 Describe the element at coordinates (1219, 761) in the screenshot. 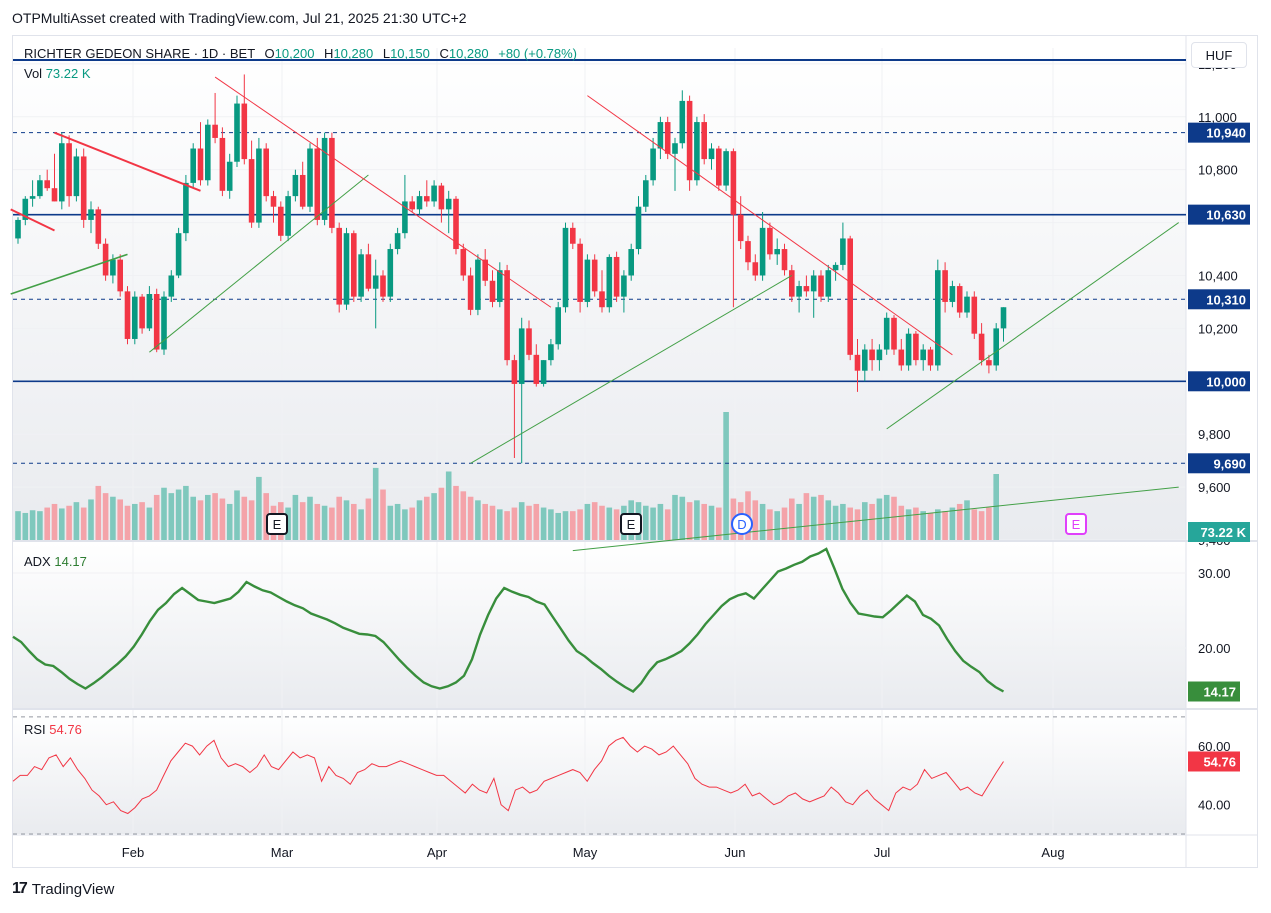

I see `rsi-value-badge-text: 54.76` at that location.